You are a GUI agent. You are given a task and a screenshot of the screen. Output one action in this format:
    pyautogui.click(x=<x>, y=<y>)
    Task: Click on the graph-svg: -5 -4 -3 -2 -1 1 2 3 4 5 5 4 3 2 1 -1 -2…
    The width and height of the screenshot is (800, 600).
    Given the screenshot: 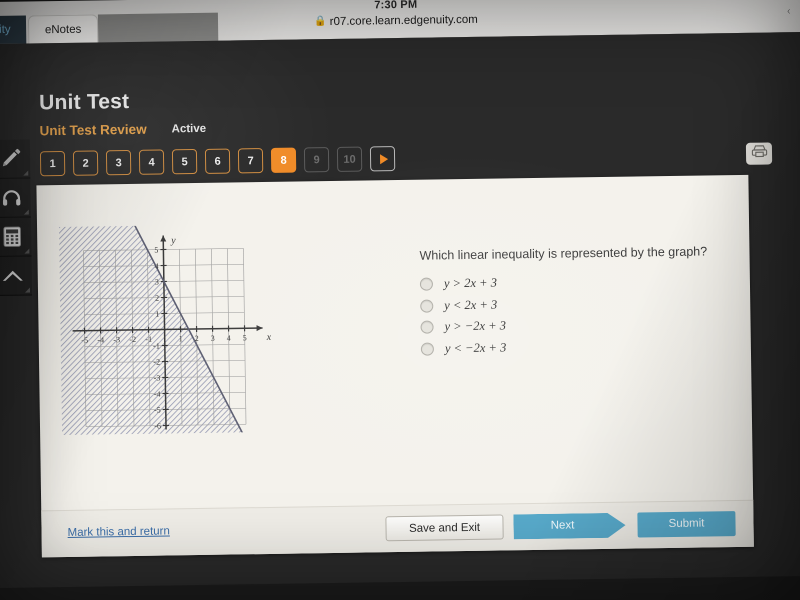 What is the action you would take?
    pyautogui.click(x=176, y=329)
    